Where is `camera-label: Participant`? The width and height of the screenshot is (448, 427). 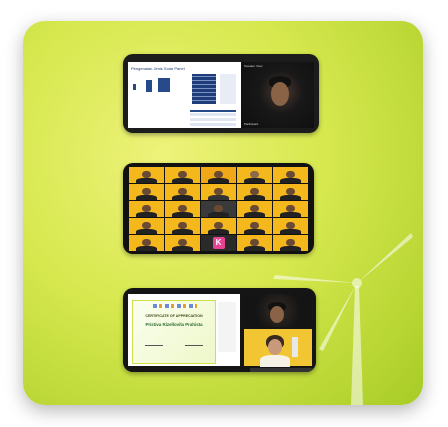
camera-label: Participant is located at coordinates (251, 124).